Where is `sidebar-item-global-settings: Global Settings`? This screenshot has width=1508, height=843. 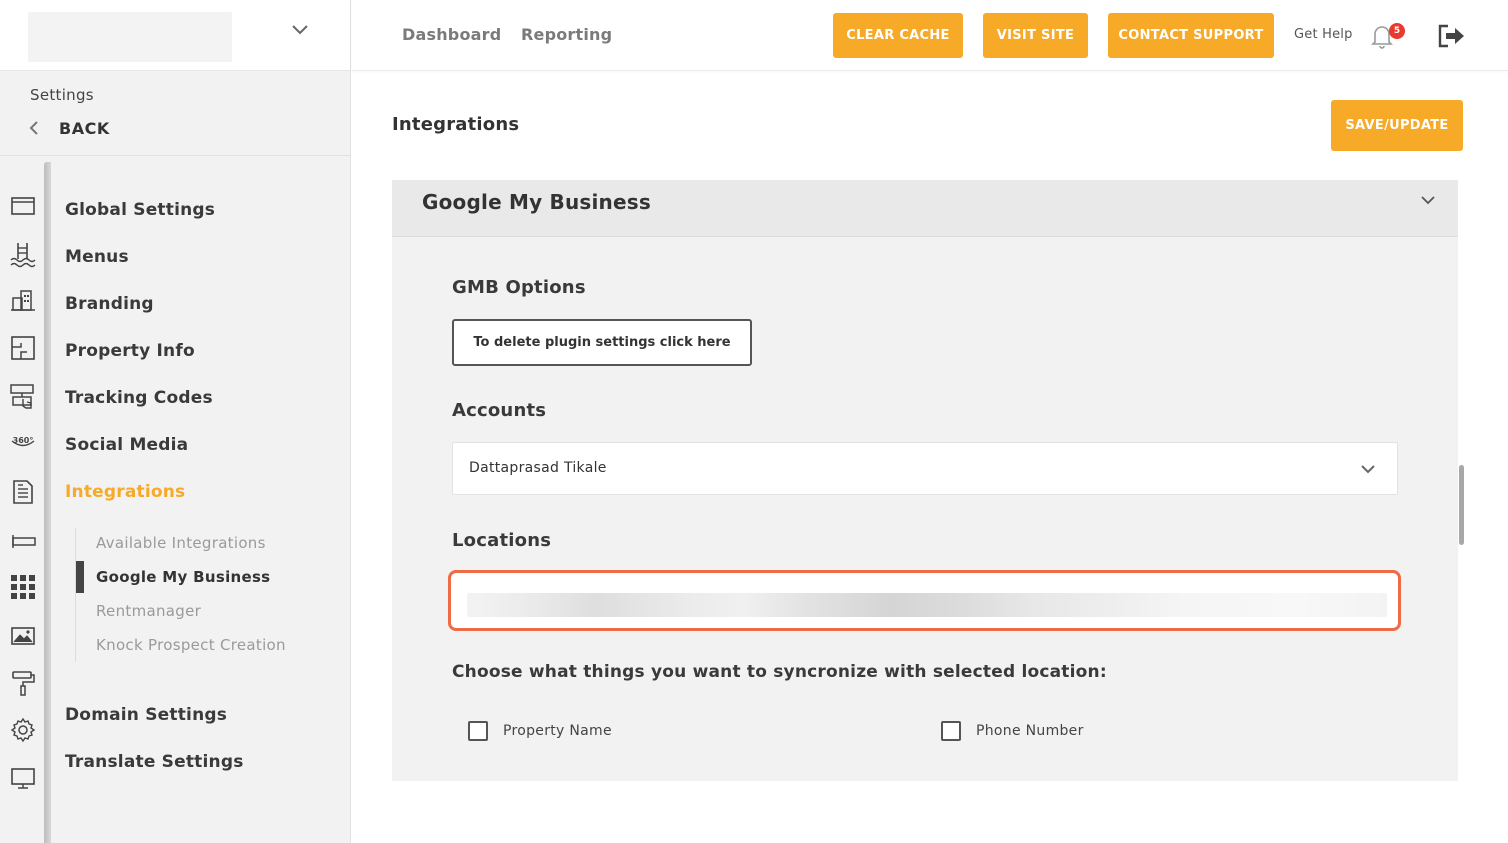 sidebar-item-global-settings: Global Settings is located at coordinates (140, 210).